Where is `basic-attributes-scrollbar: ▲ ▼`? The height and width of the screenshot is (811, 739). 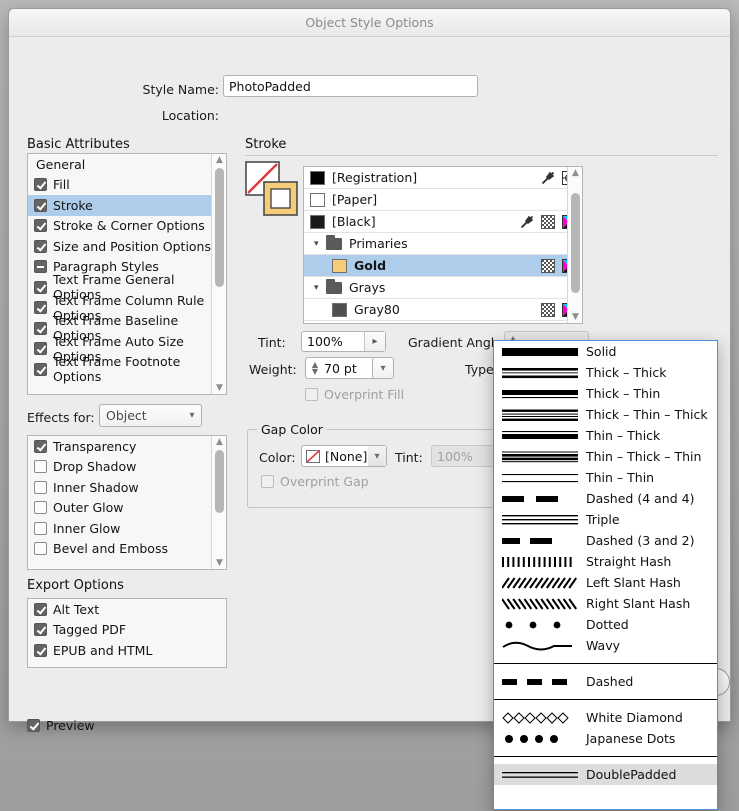 basic-attributes-scrollbar: ▲ ▼ is located at coordinates (218, 274).